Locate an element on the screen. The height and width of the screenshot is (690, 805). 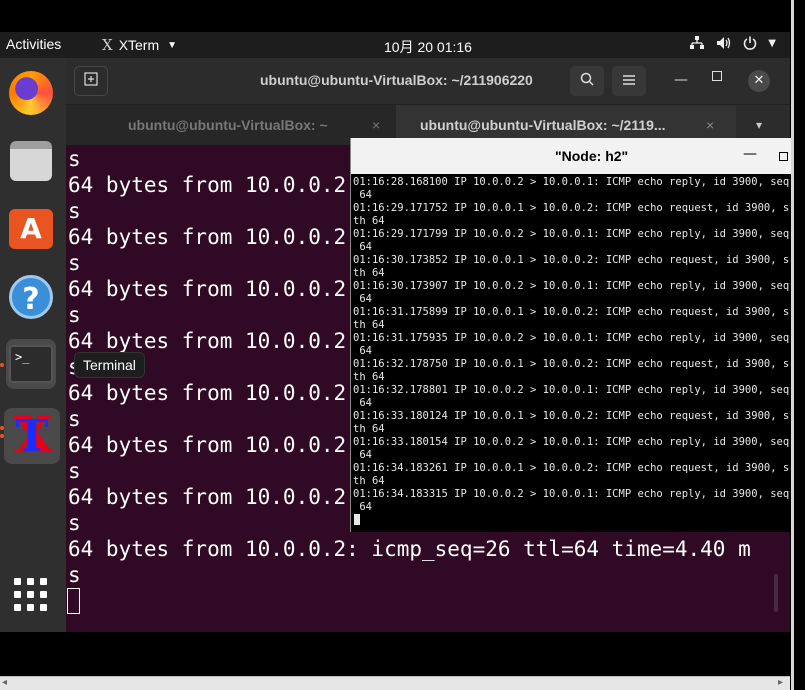
help-icon: ? is located at coordinates (31, 297).